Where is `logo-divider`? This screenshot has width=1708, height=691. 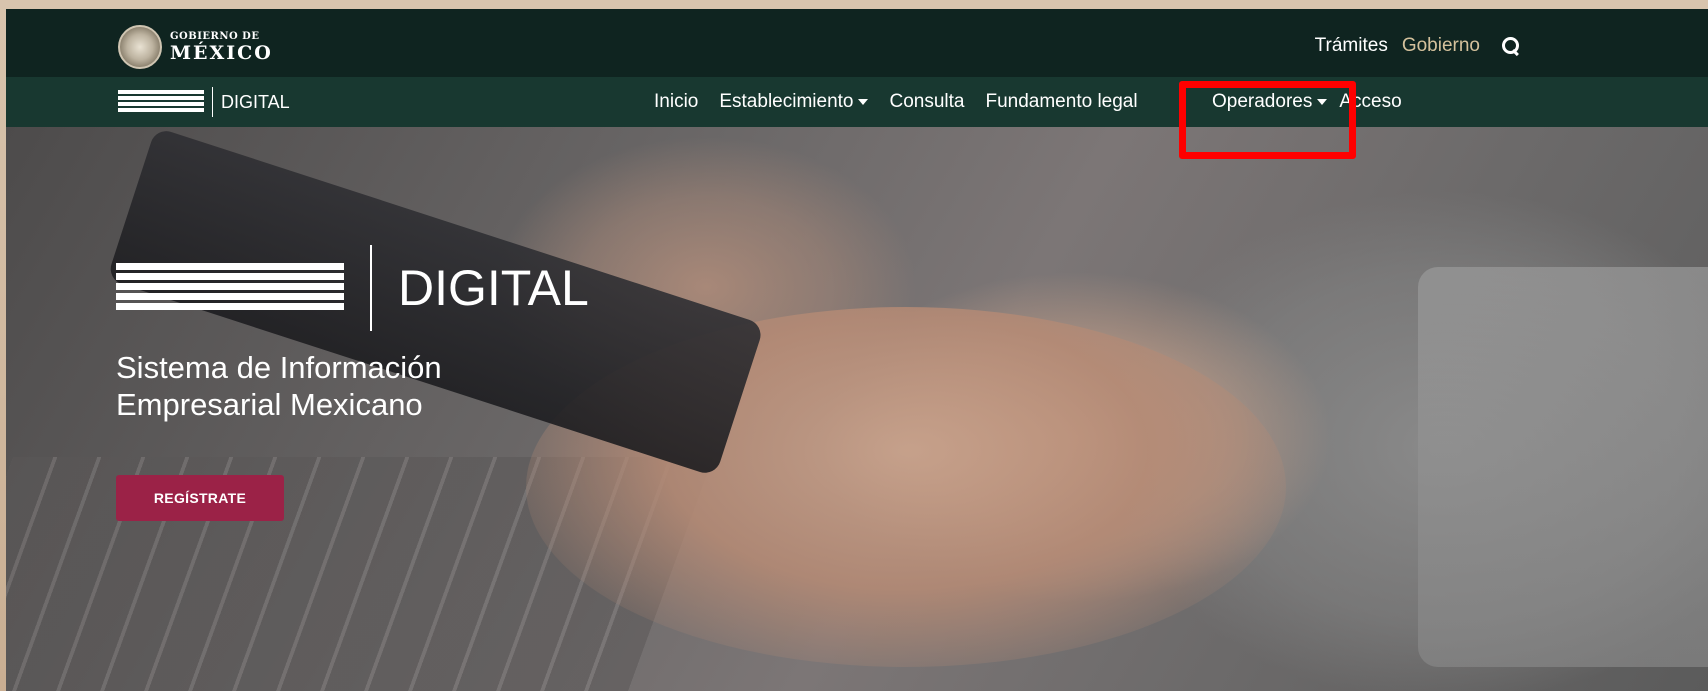
logo-divider is located at coordinates (212, 102).